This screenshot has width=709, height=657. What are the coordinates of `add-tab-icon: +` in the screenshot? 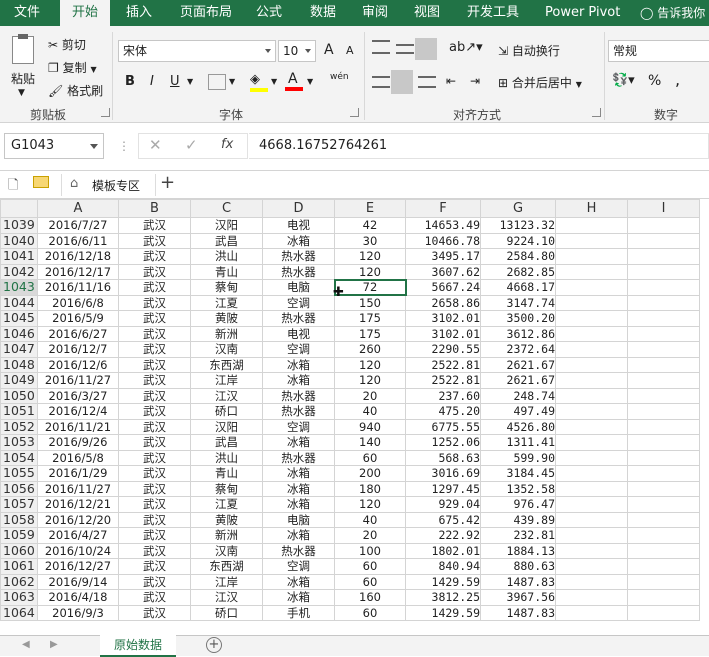 It's located at (167, 182).